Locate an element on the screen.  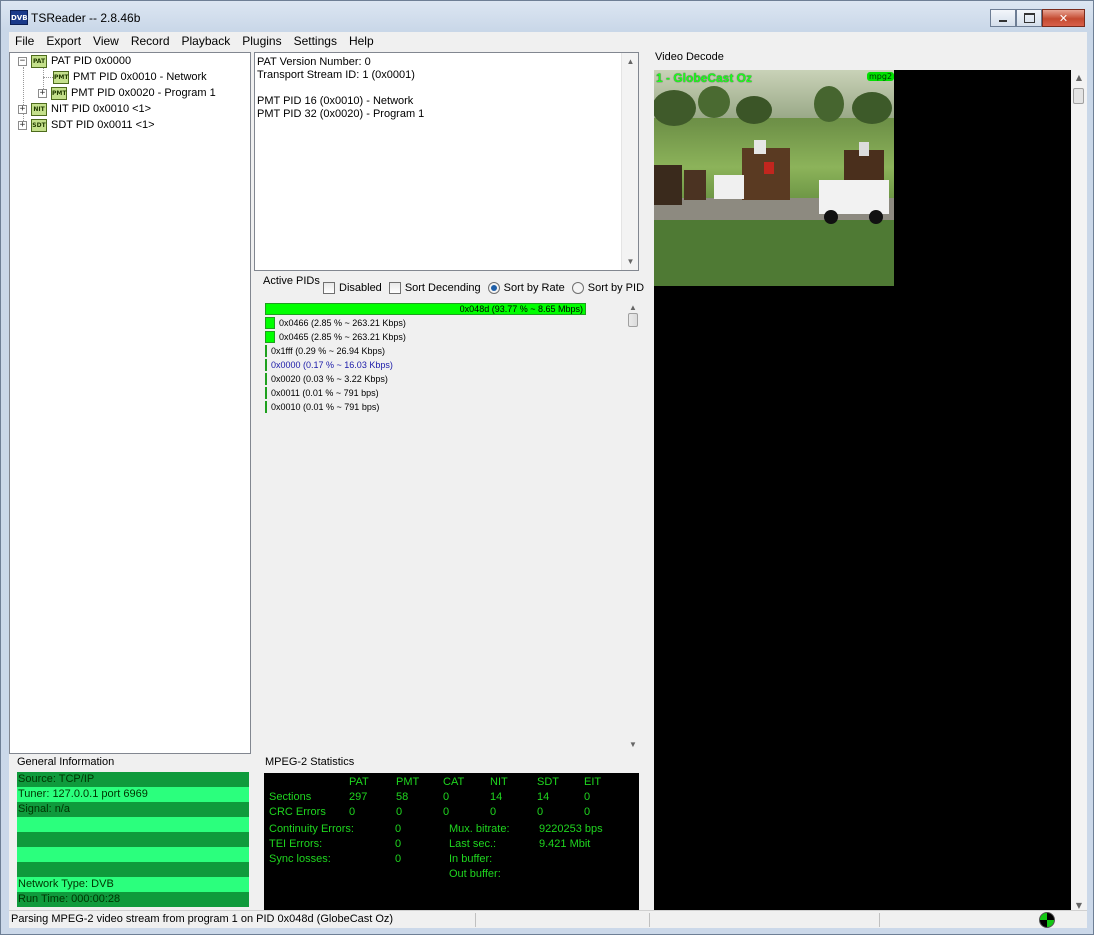
tree-item-label: PAT PID 0x0000 is located at coordinates (91, 61).